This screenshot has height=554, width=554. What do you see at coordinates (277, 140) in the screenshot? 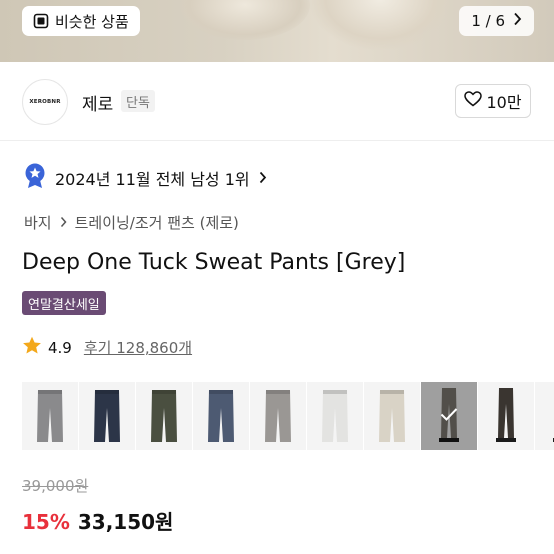
I see `section-divider` at bounding box center [277, 140].